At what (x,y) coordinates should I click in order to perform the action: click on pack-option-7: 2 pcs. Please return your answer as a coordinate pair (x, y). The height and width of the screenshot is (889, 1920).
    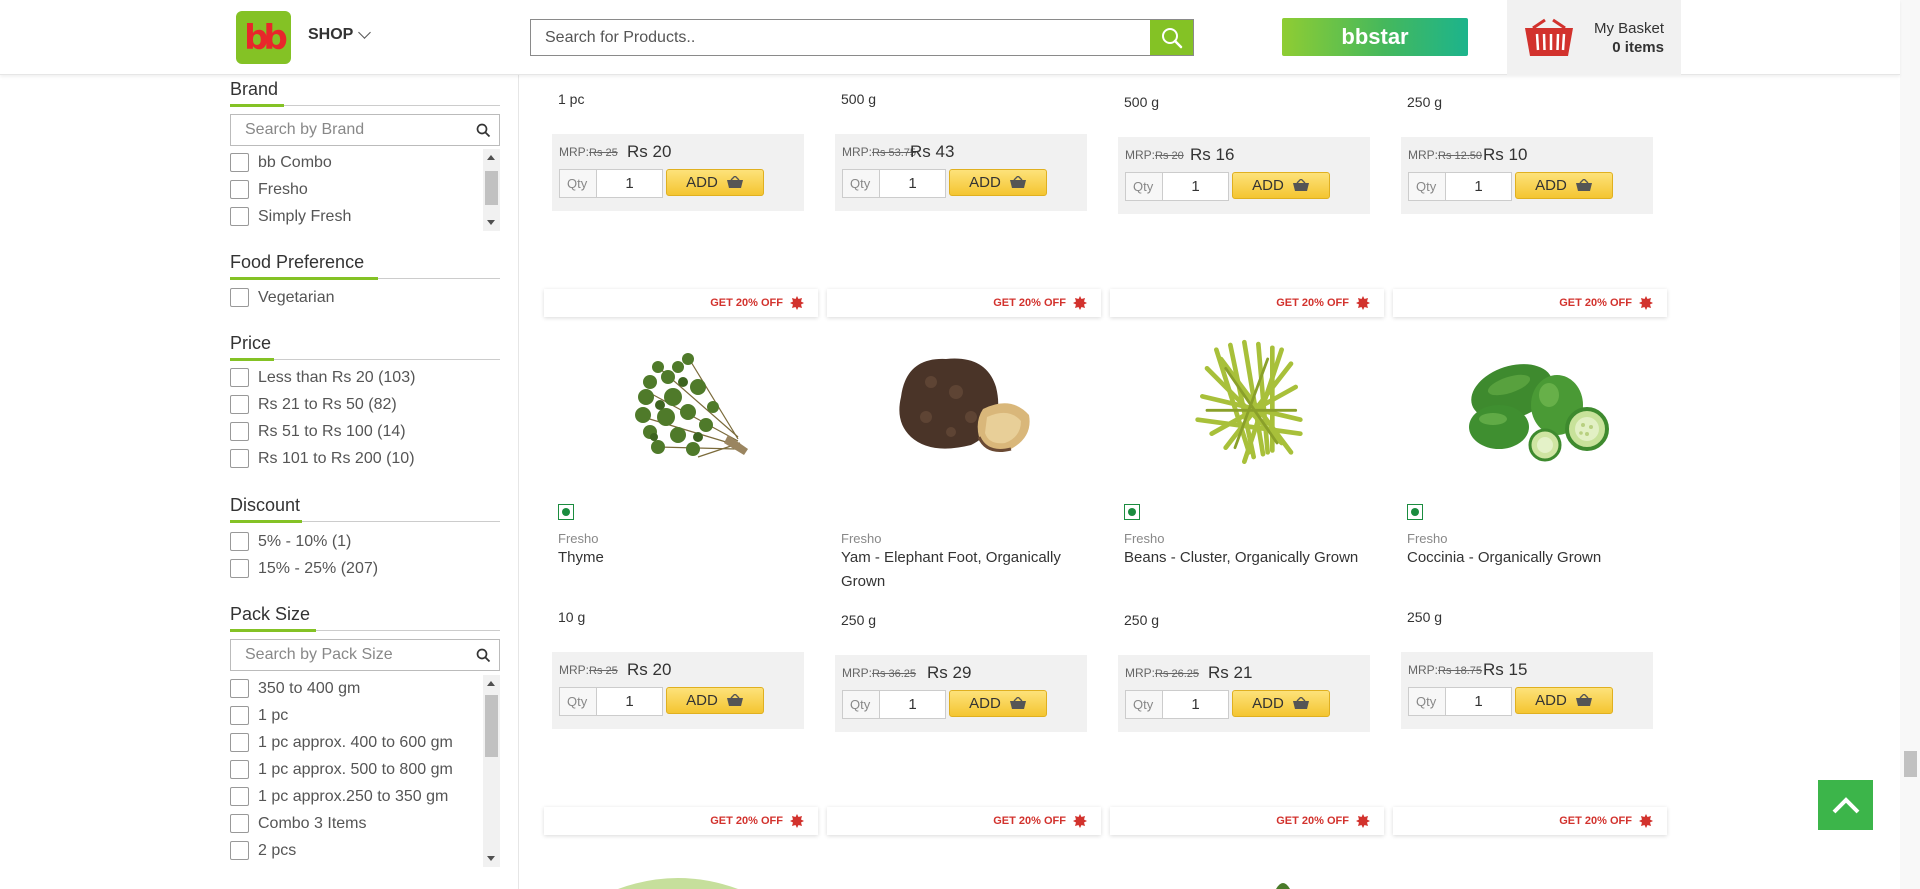
    Looking at the image, I should click on (365, 850).